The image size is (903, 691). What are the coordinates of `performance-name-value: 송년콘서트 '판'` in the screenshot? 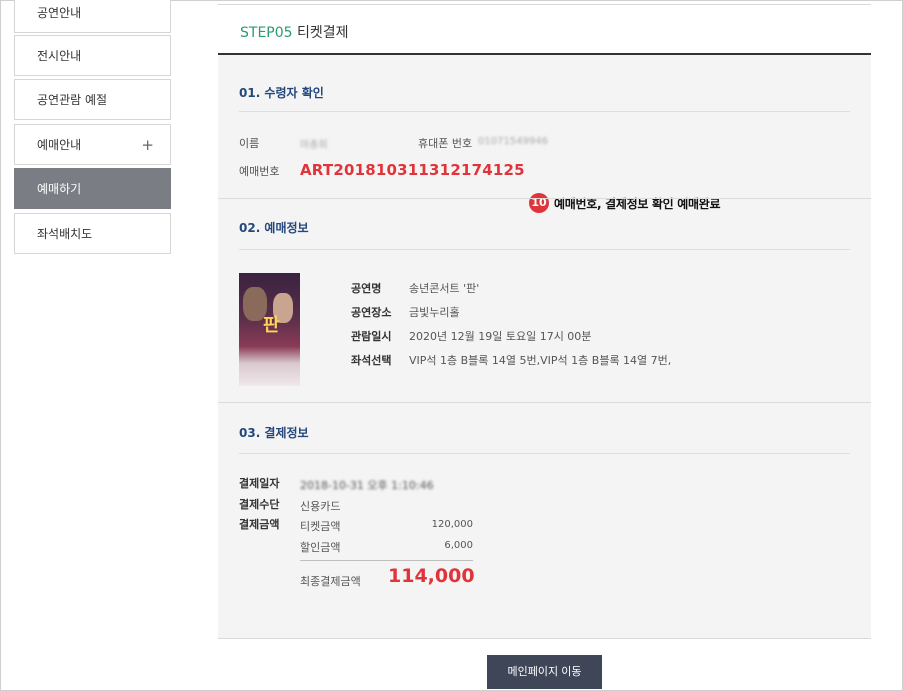 It's located at (444, 288).